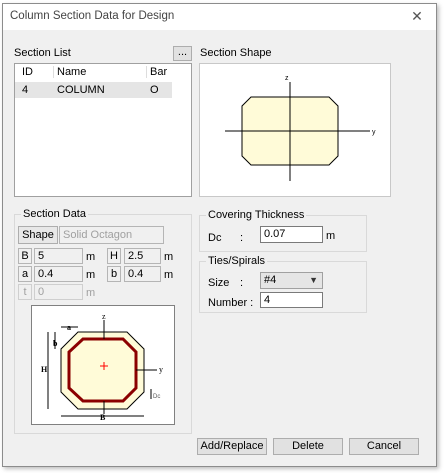  What do you see at coordinates (291, 300) in the screenshot?
I see `number-input: 4` at bounding box center [291, 300].